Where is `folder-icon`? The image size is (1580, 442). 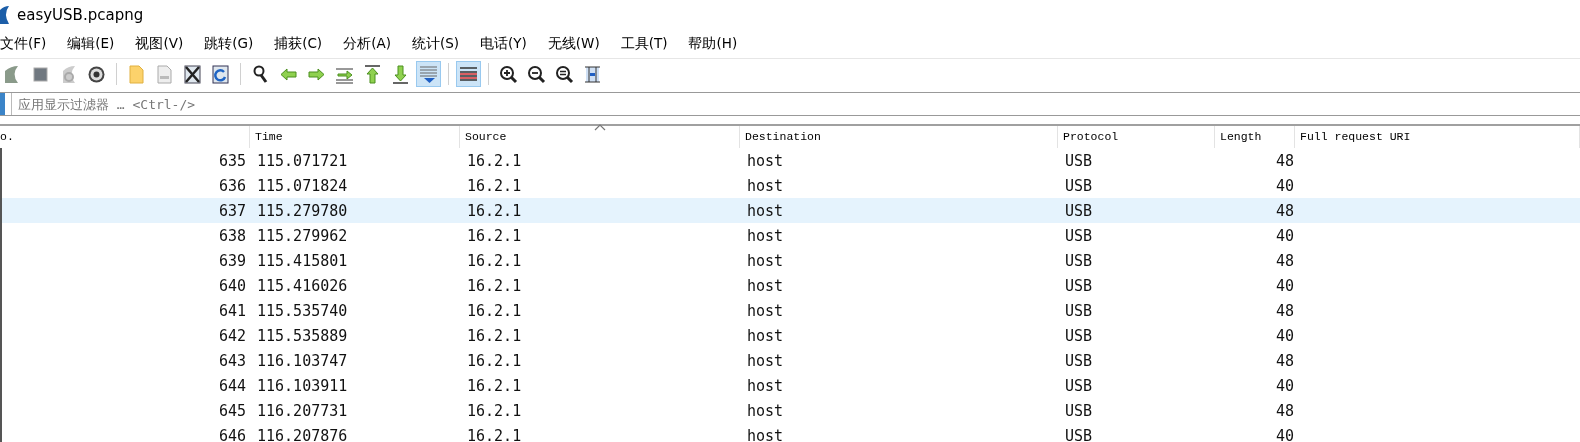 folder-icon is located at coordinates (136, 74).